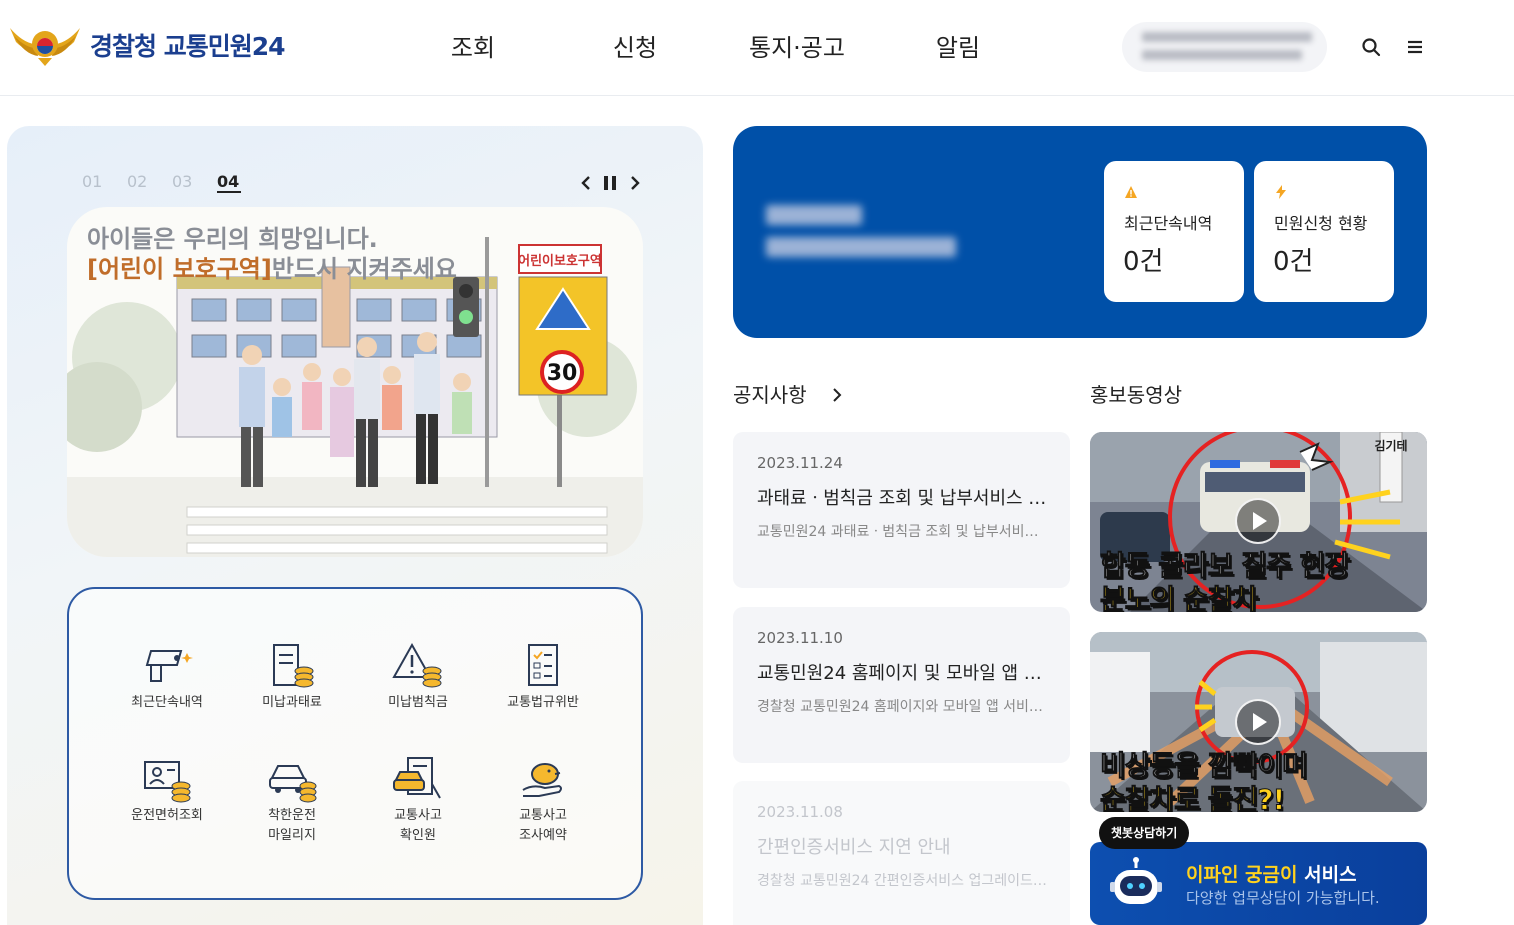  Describe the element at coordinates (543, 800) in the screenshot. I see `quick-accident-appointment: 교통사고 조사예약` at that location.